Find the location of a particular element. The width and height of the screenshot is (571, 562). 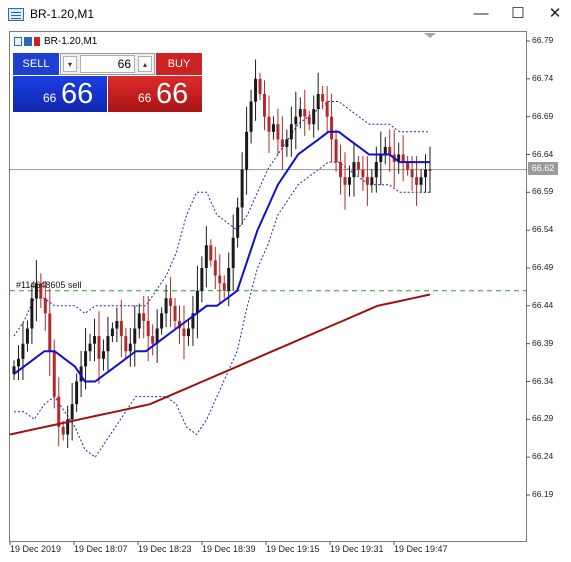

buy-price-big: 66 is located at coordinates (172, 94).